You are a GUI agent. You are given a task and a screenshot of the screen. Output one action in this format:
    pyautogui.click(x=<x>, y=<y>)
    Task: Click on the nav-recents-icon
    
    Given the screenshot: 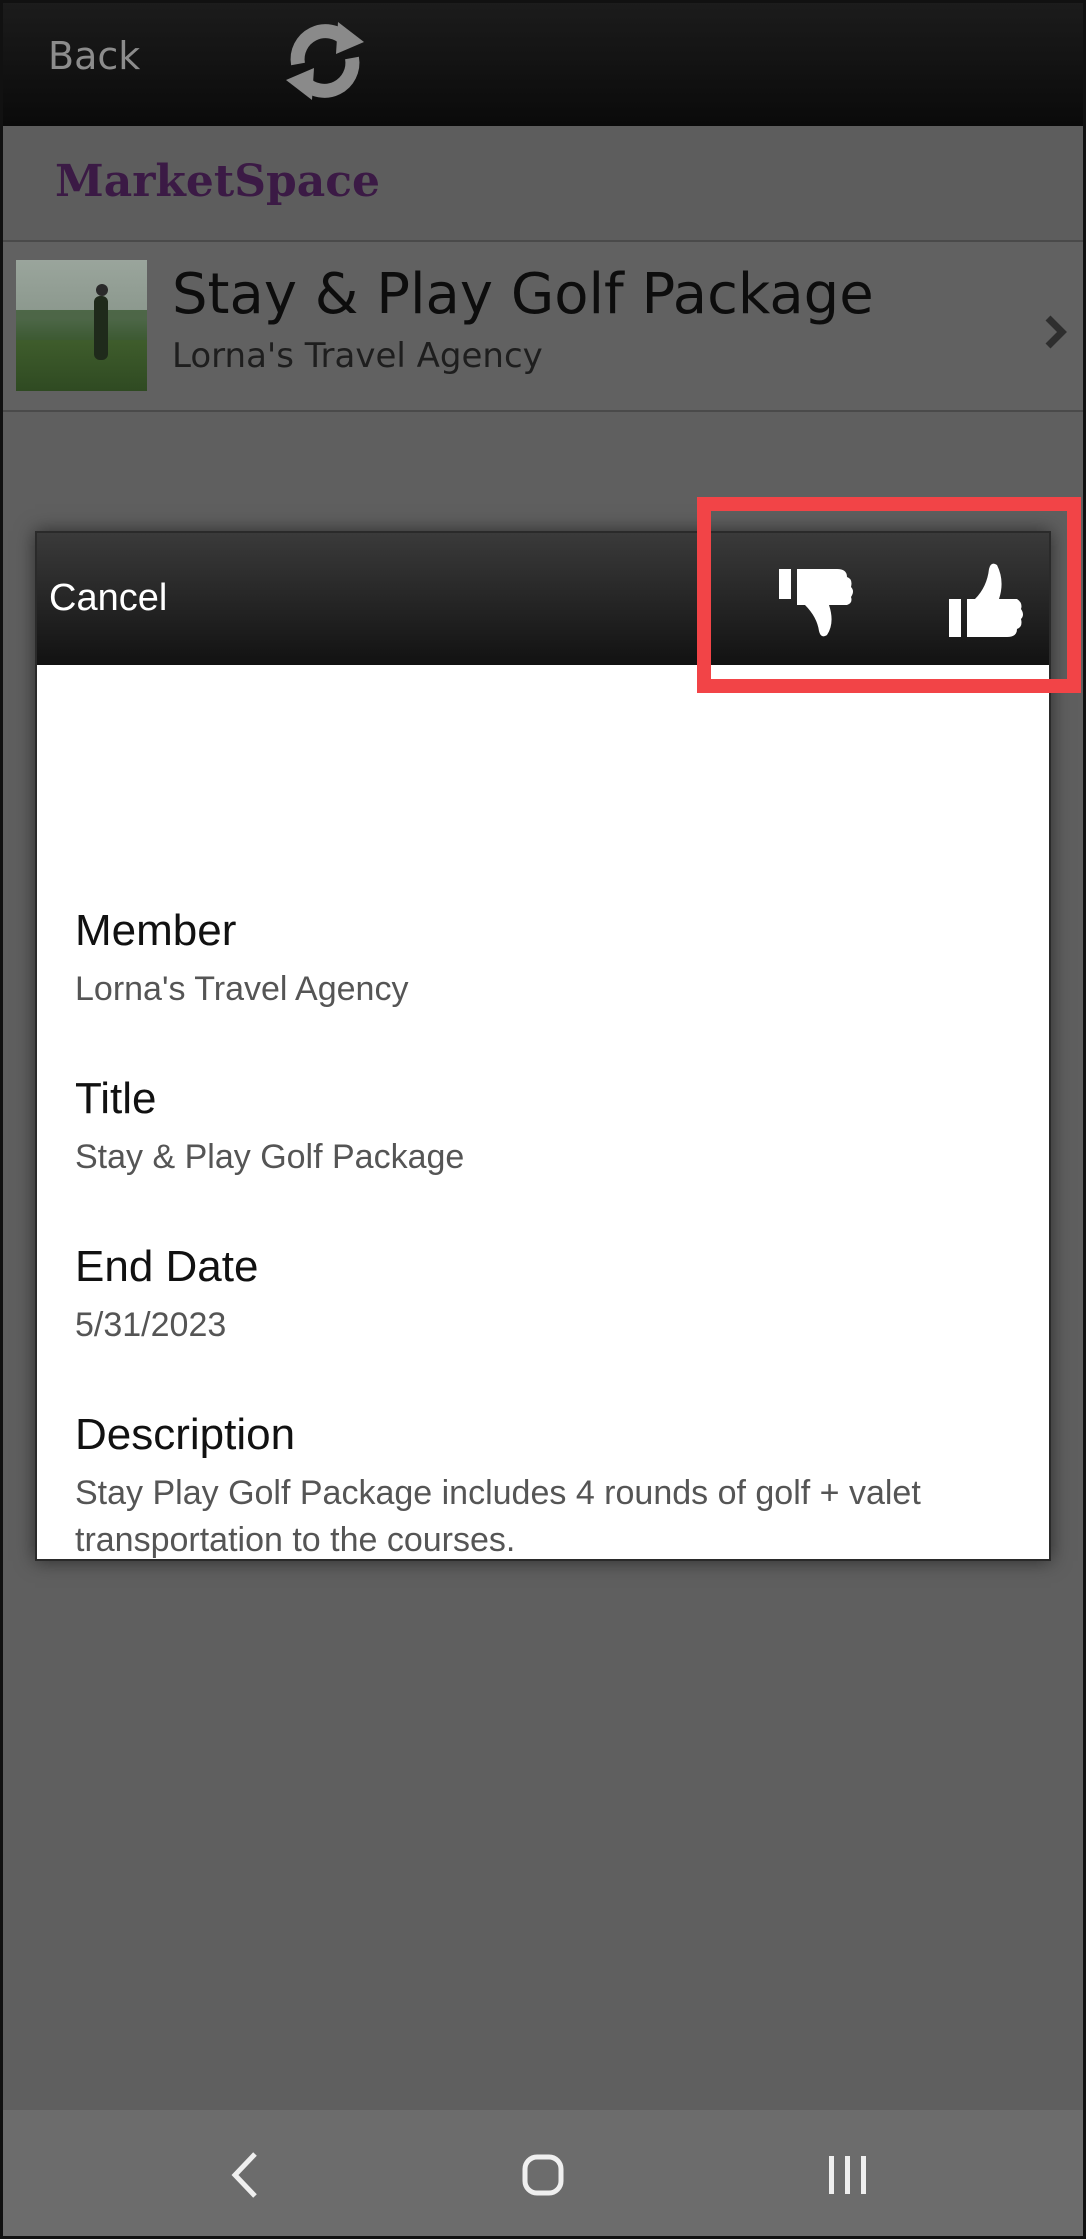 What is the action you would take?
    pyautogui.click(x=848, y=2175)
    